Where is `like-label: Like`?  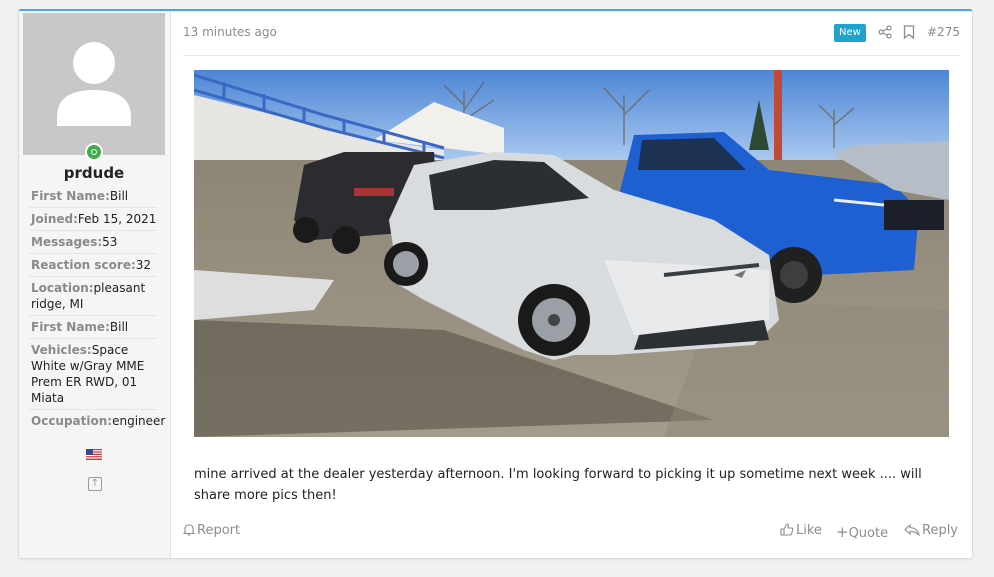
like-label: Like is located at coordinates (809, 530).